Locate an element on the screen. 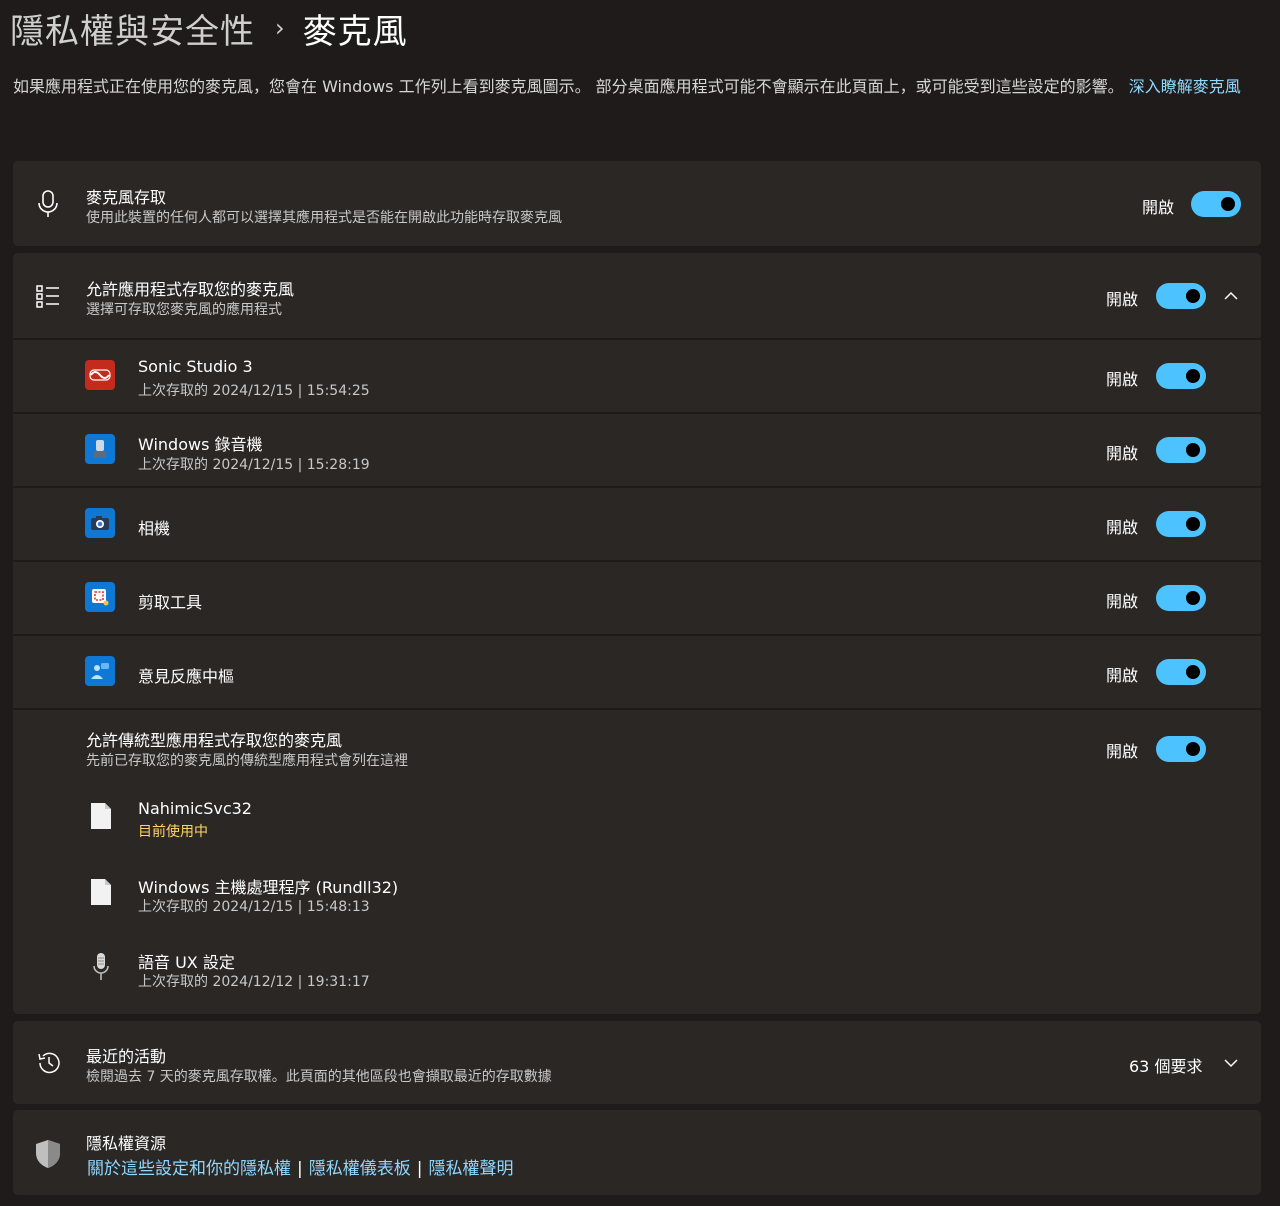 Image resolution: width=1280 pixels, height=1206 pixels. desktop-app-last-access: 上次存取的 2024/12/12 | 19:31:17 is located at coordinates (254, 982).